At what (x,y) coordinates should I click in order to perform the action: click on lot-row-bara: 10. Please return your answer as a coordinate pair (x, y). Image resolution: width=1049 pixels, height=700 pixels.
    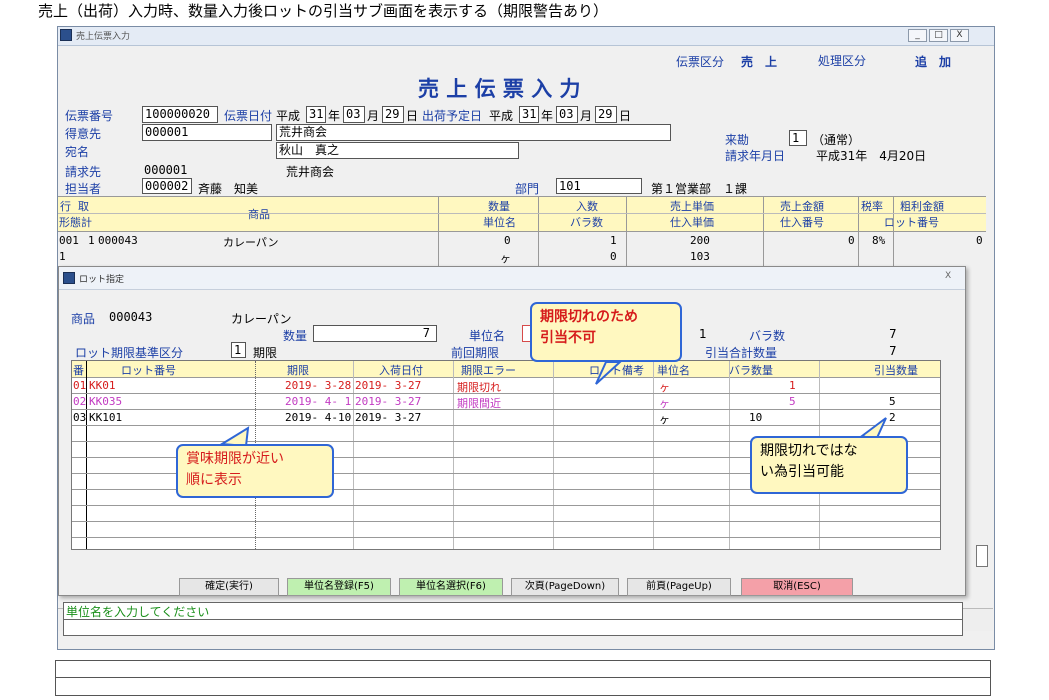
    Looking at the image, I should click on (756, 417).